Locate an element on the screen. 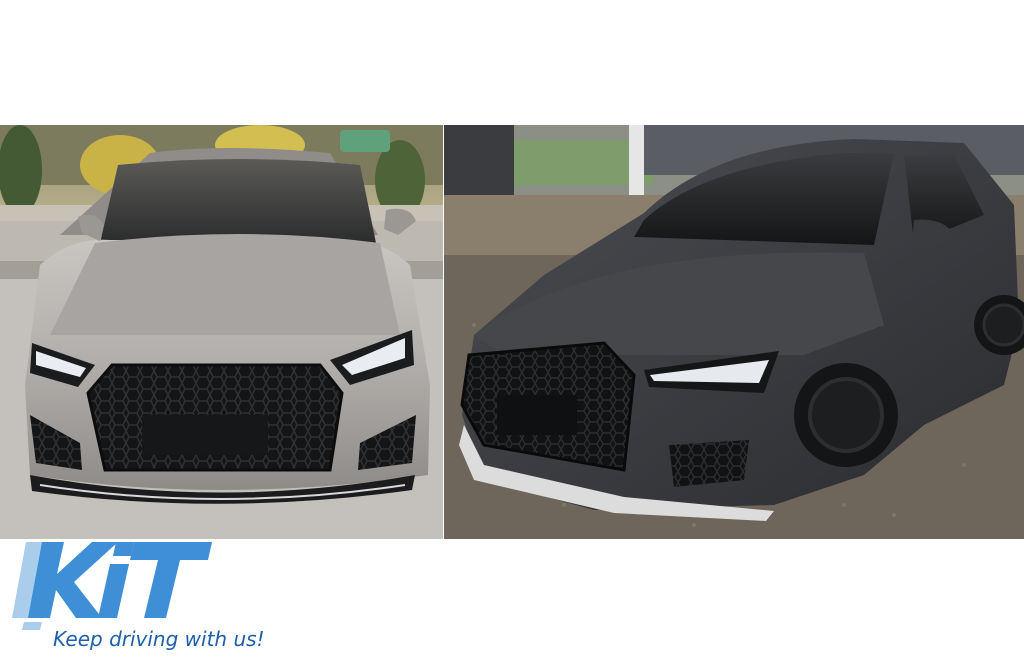 Image resolution: width=1024 pixels, height=663 pixels. kit-logo: KiT is located at coordinates (112, 584).